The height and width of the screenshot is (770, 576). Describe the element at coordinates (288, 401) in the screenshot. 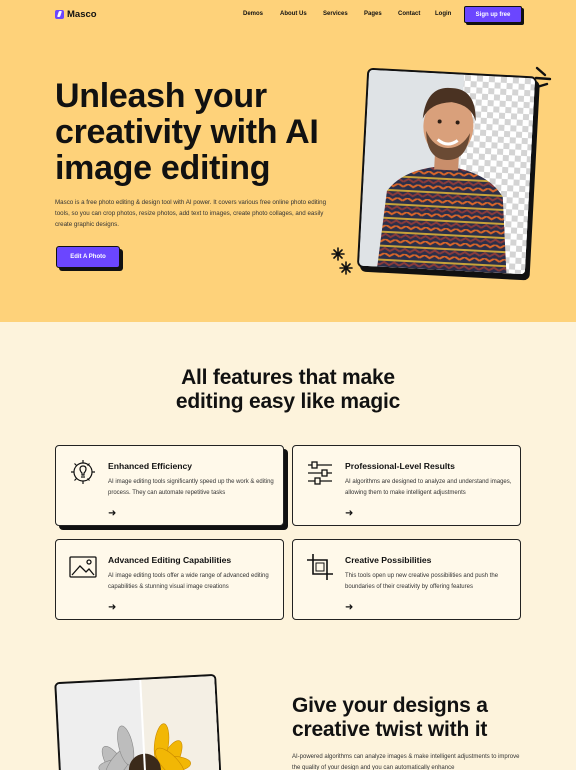

I see `features-title-line: editing easy like magic` at that location.